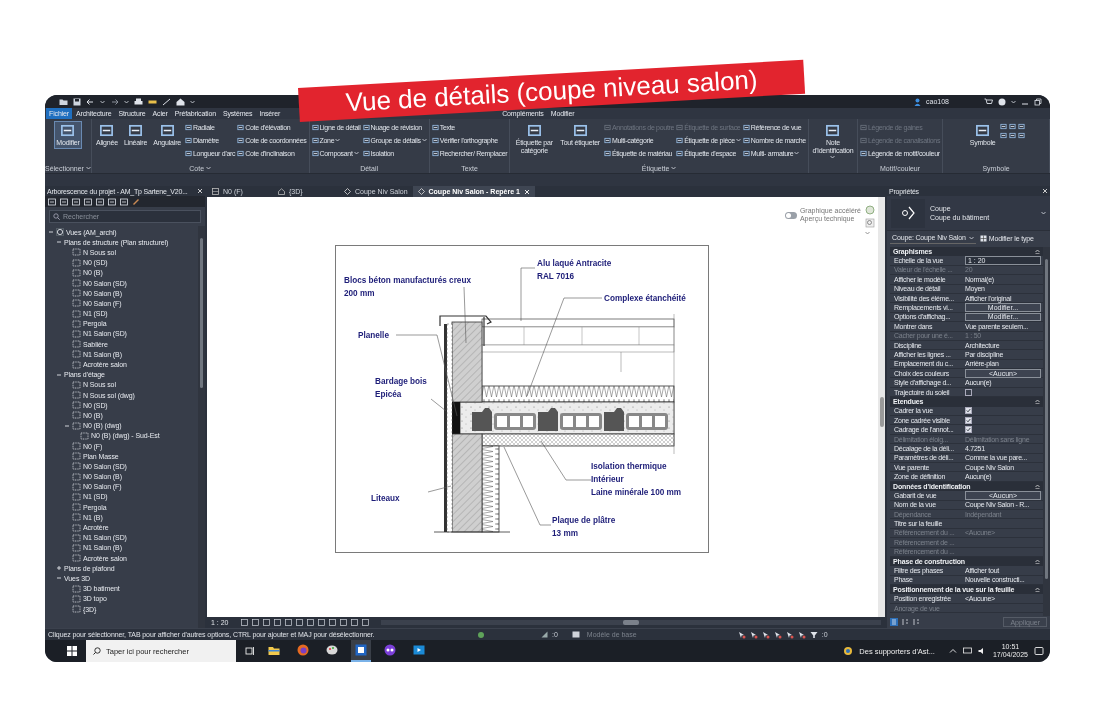 Image resolution: width=1097 pixels, height=723 pixels. I want to click on restore-icon, so click(1038, 101).